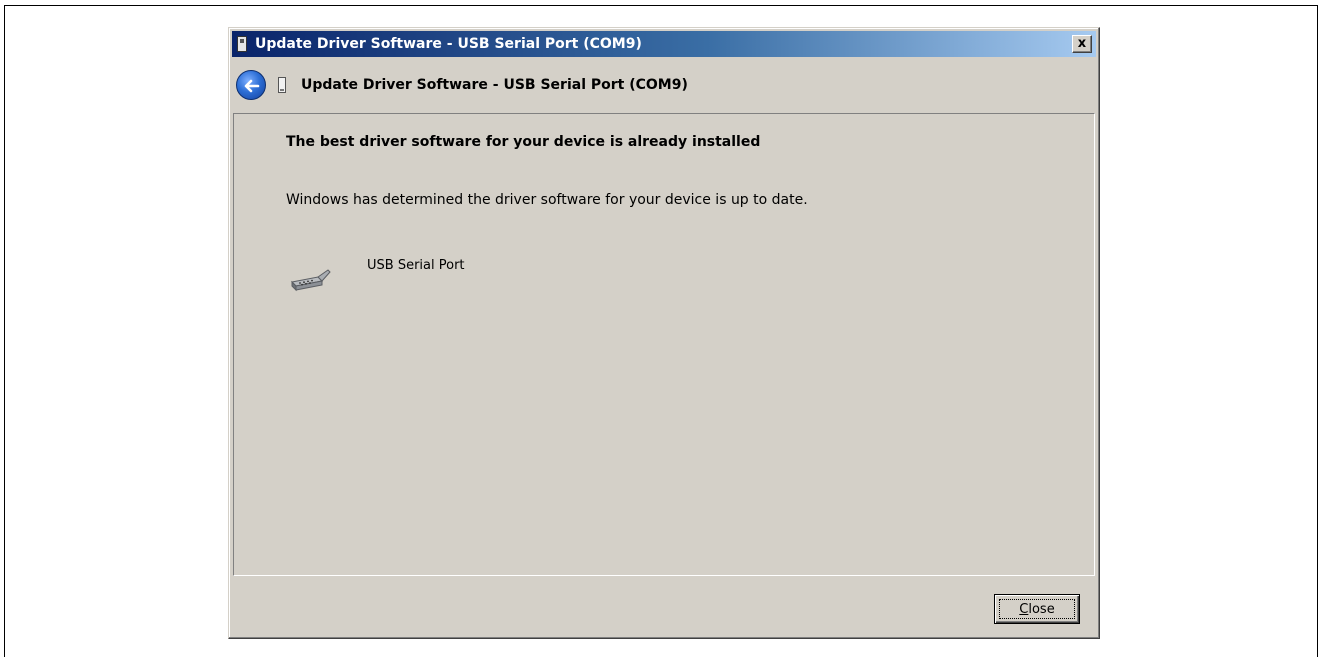 The image size is (1322, 657). What do you see at coordinates (242, 44) in the screenshot?
I see `device-window-icon` at bounding box center [242, 44].